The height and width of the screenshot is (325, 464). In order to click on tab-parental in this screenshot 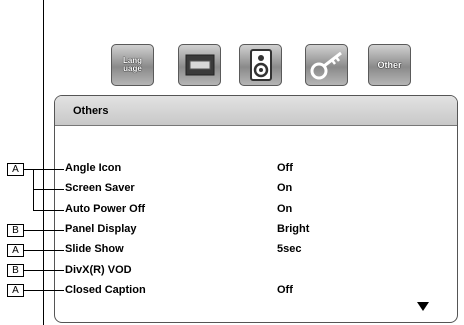, I will do `click(326, 65)`.